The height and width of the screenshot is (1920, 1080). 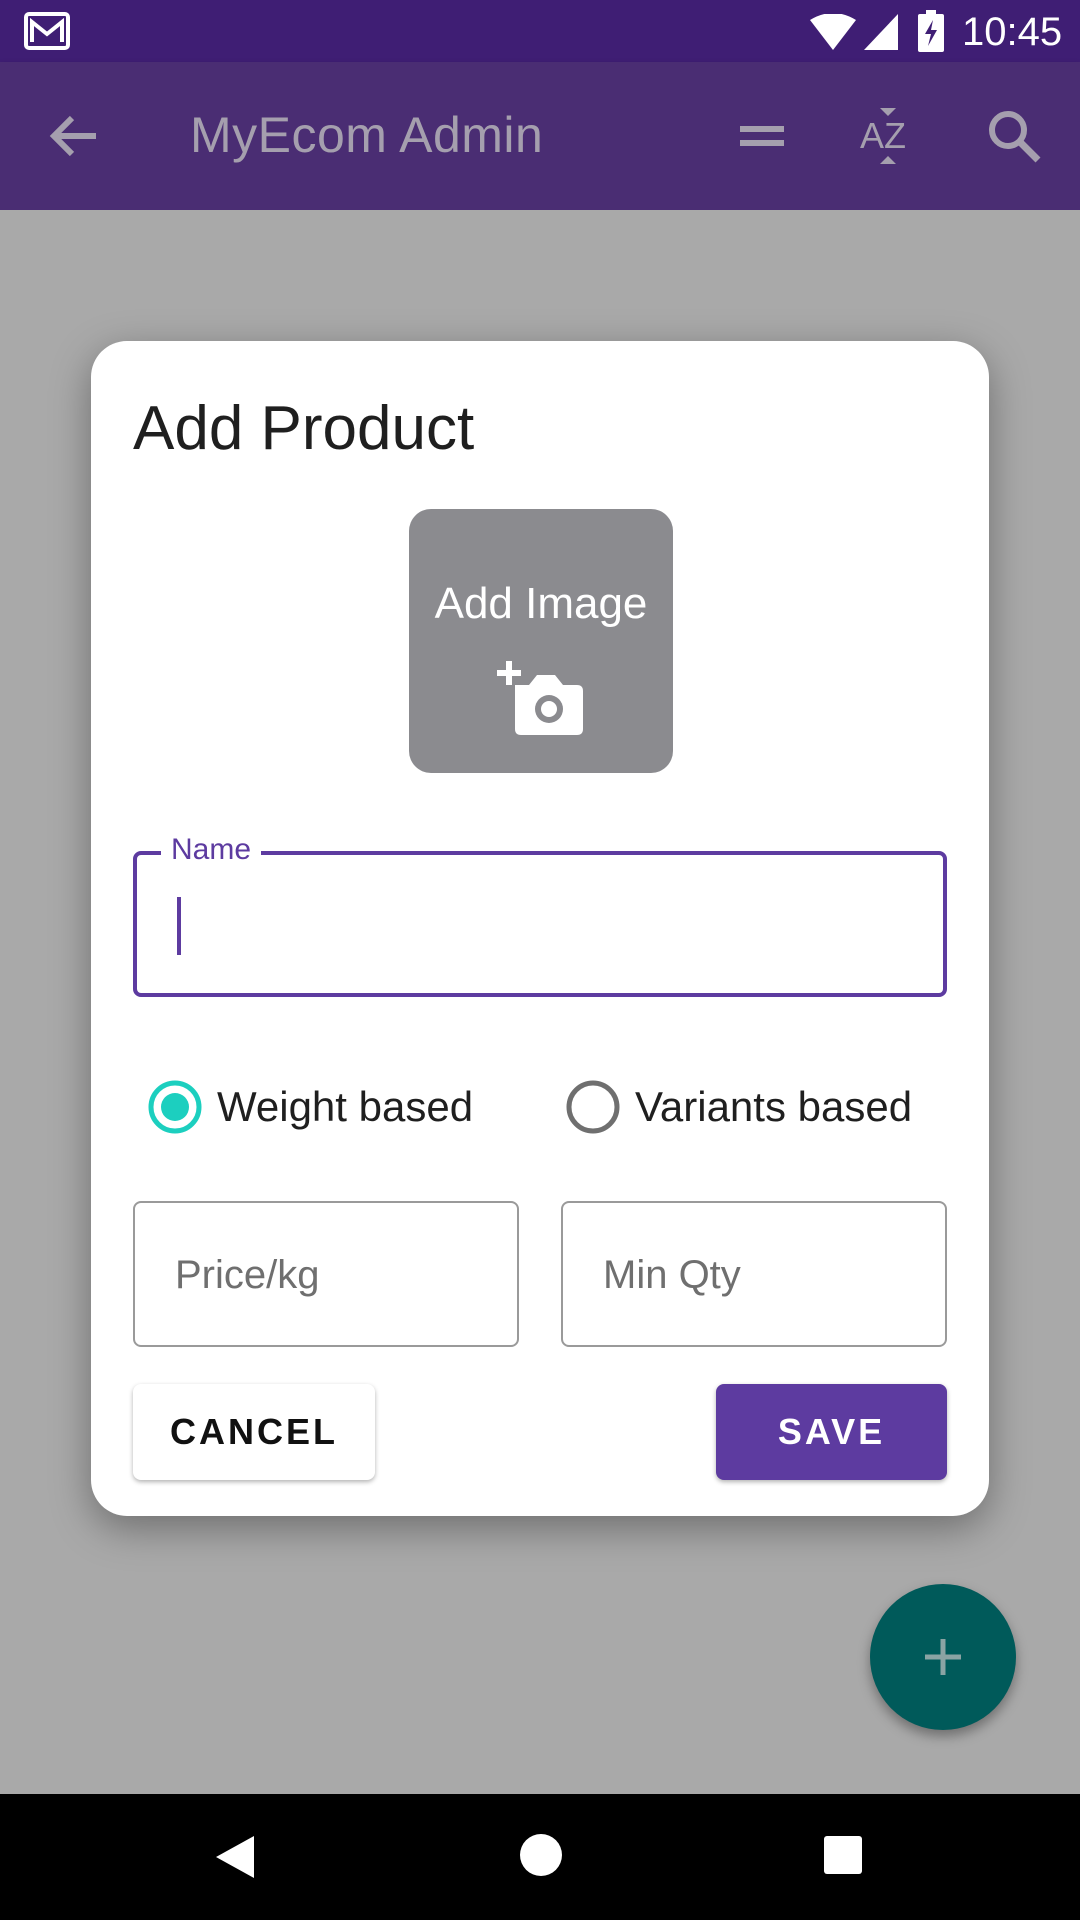 I want to click on sort-az-icon: AZ, so click(x=888, y=136).